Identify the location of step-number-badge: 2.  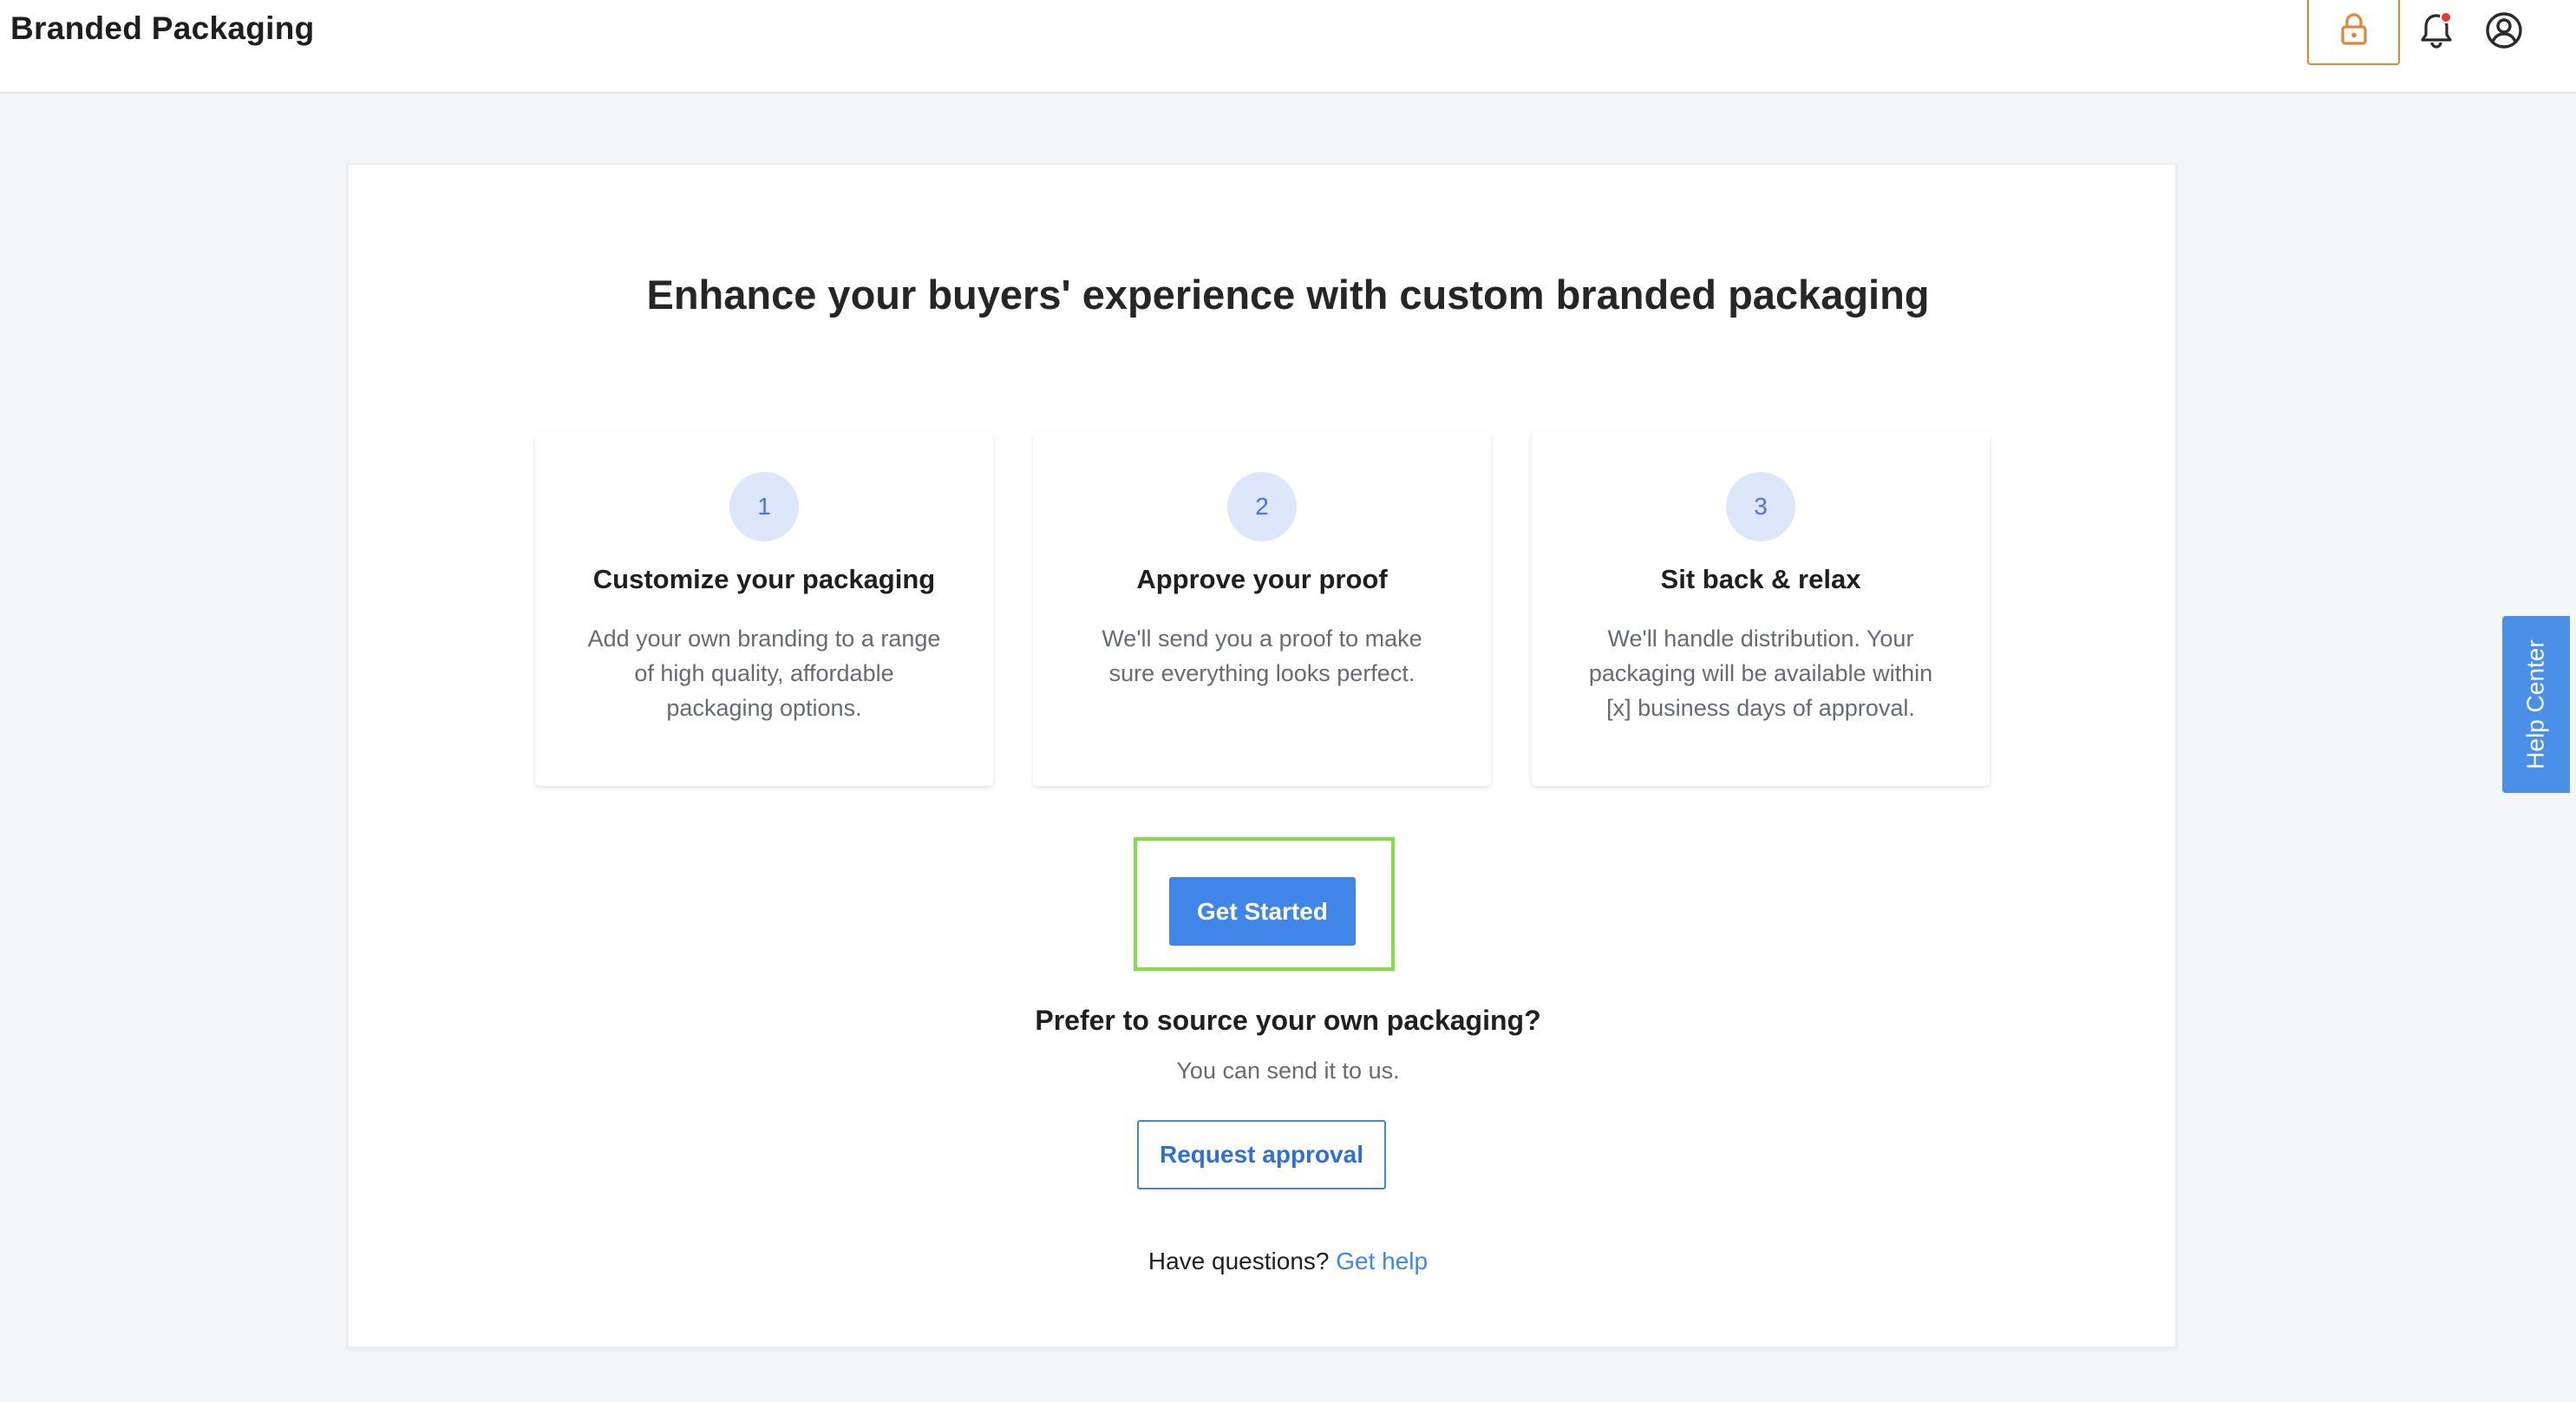
(1262, 507).